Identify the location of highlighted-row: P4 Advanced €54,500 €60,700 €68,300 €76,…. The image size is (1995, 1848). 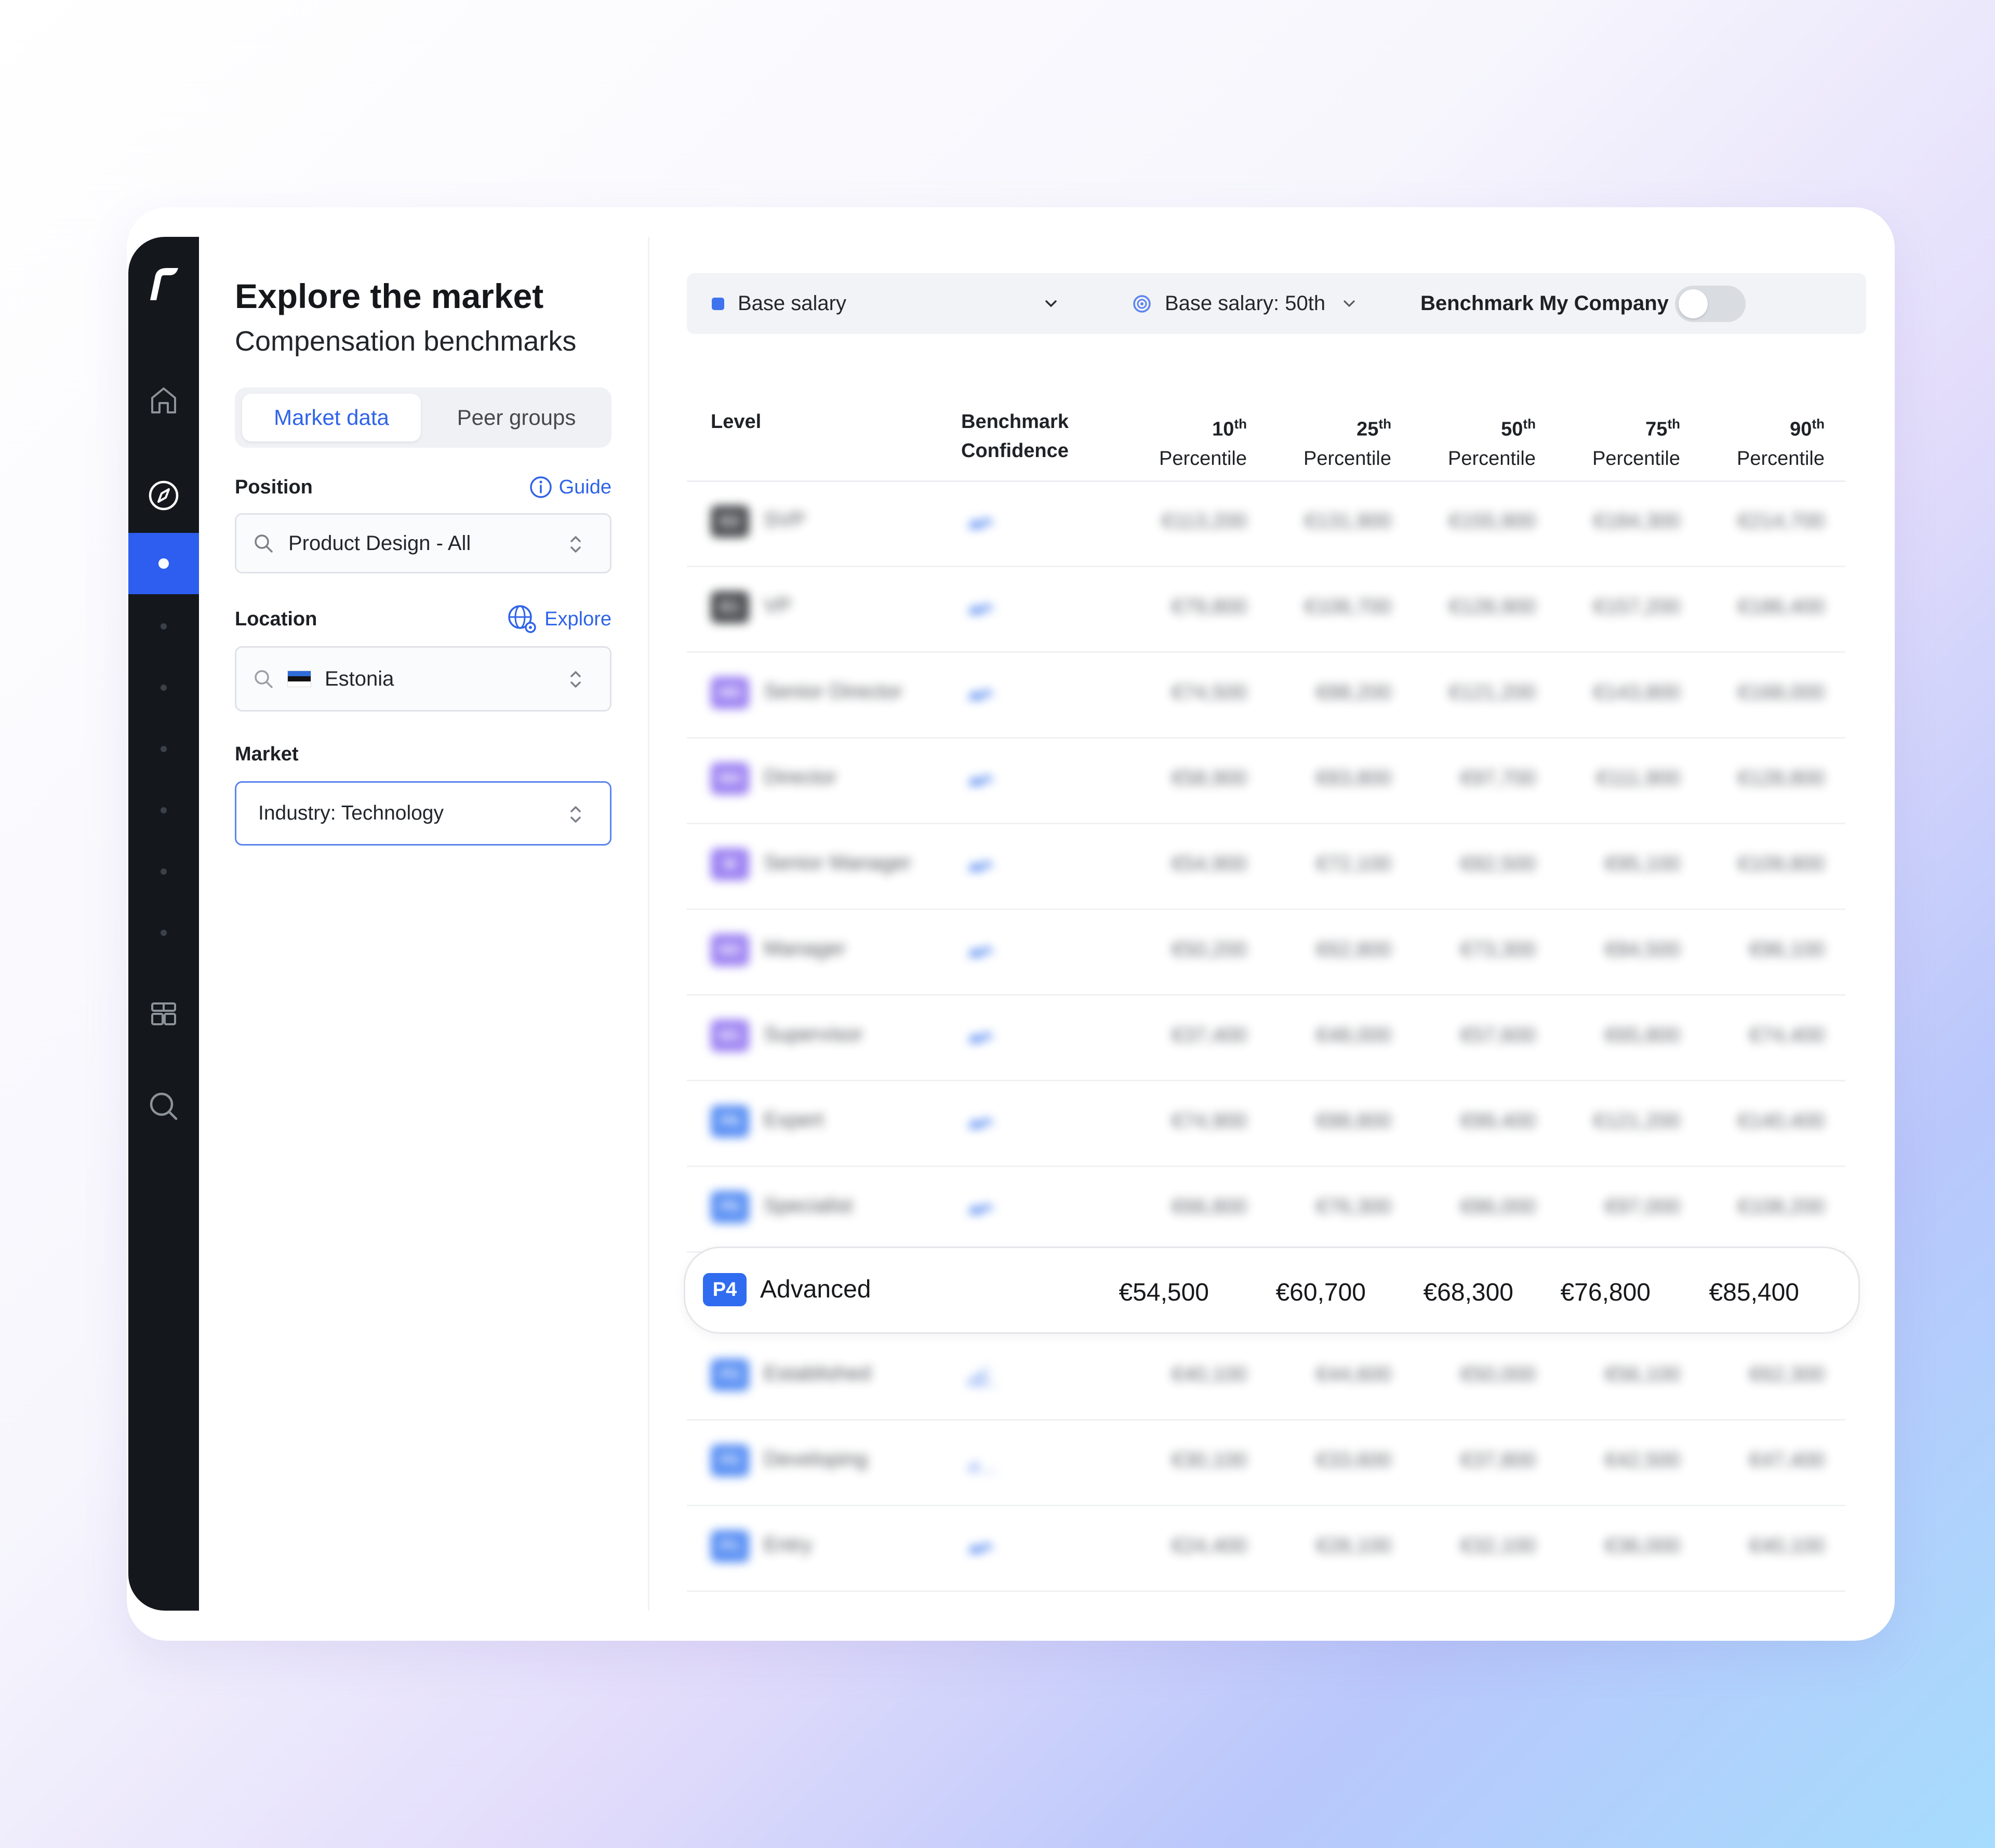
(1272, 1290).